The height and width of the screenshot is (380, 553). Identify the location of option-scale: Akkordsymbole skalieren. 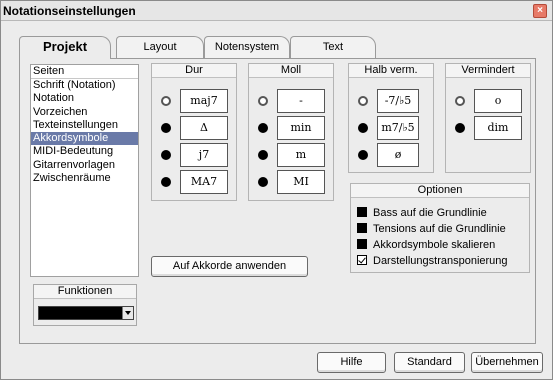
(426, 245).